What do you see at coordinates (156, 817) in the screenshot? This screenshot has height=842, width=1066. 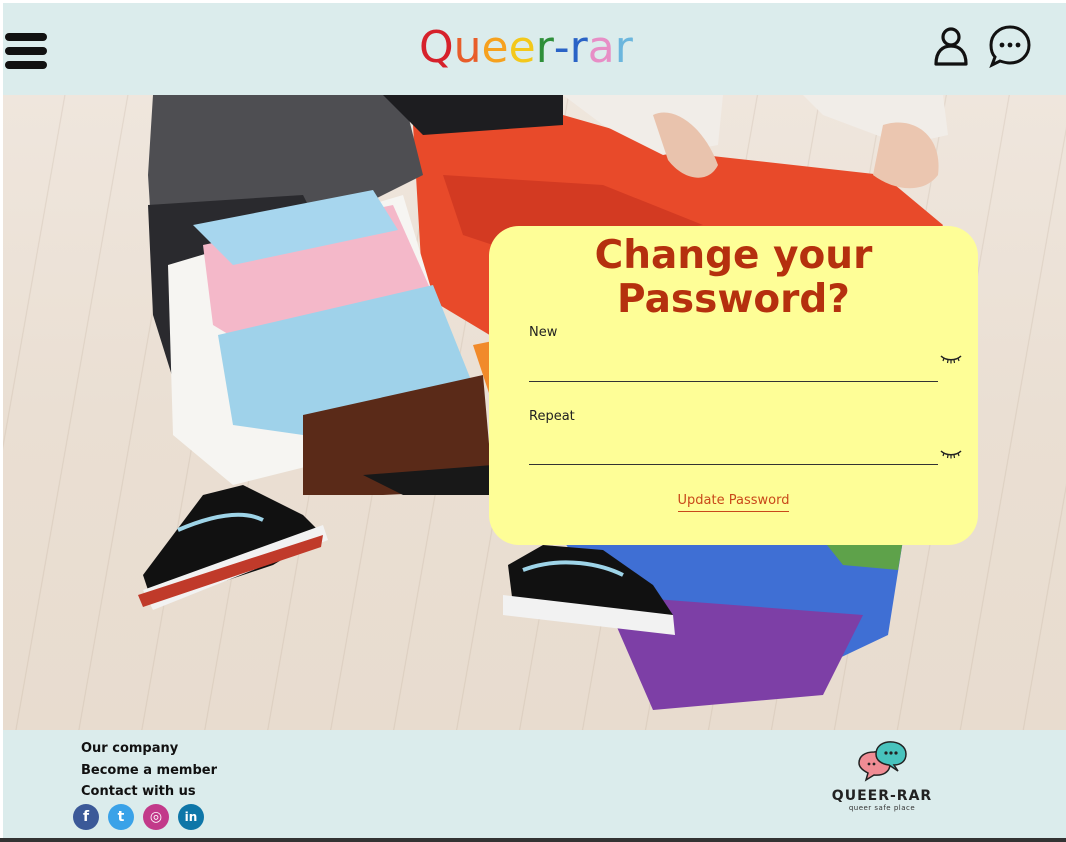 I see `instagram-icon: ◎` at bounding box center [156, 817].